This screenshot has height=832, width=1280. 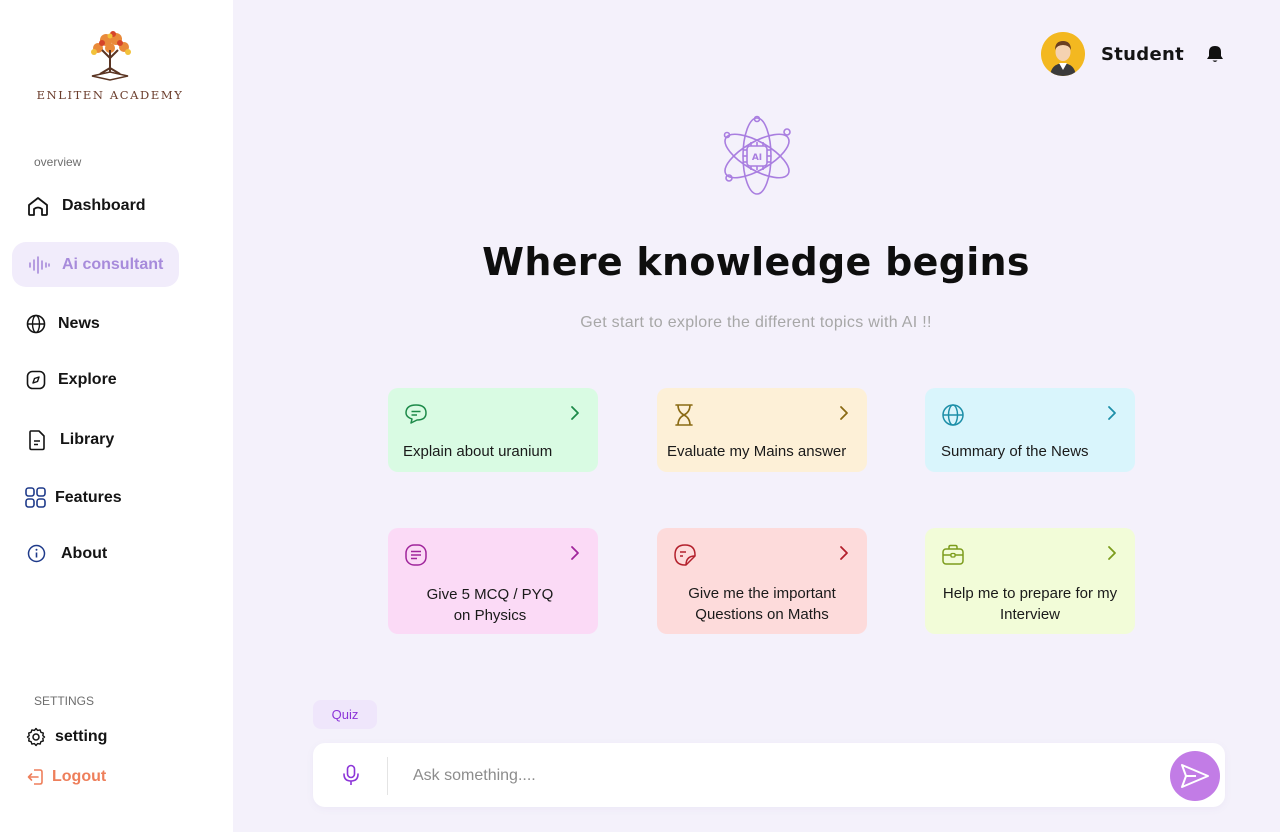 What do you see at coordinates (84, 553) in the screenshot?
I see `sidebar-item-label: About` at bounding box center [84, 553].